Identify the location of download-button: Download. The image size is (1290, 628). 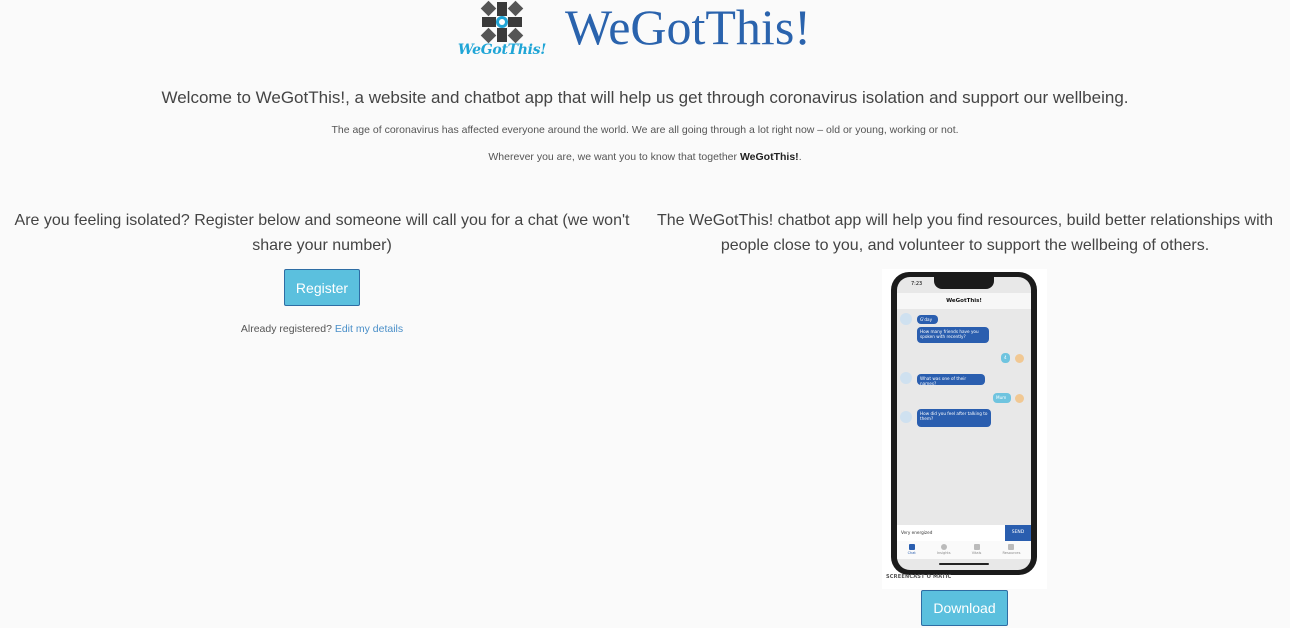
(964, 608).